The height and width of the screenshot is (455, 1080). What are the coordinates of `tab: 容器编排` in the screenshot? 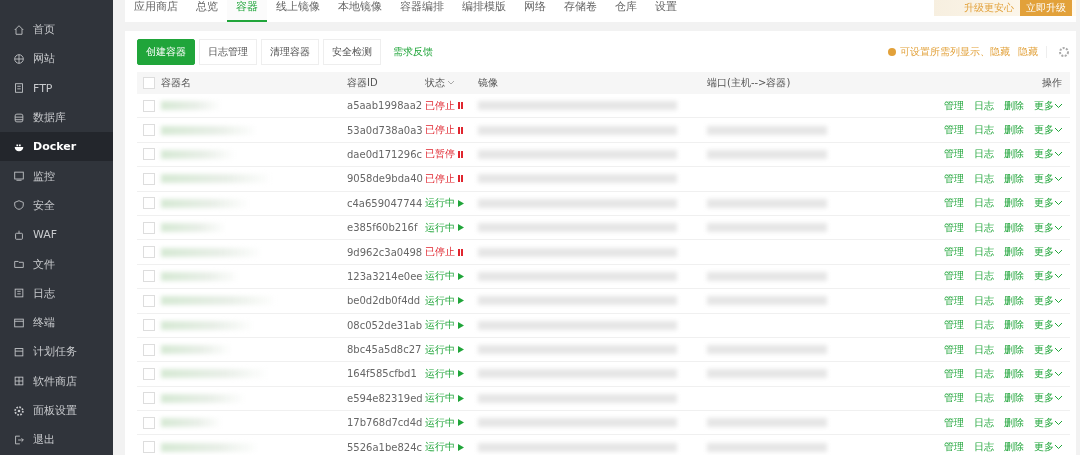 It's located at (422, 10).